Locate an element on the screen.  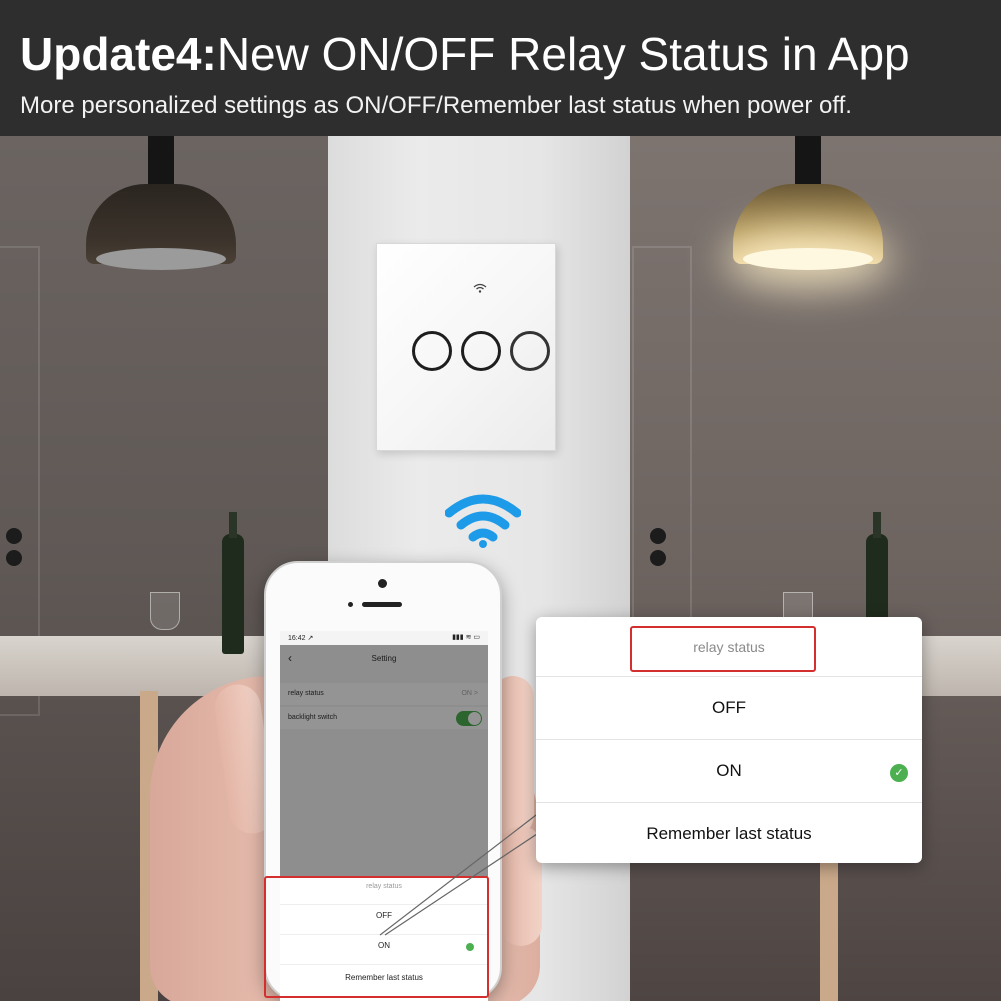
wall-switch is located at coordinates (466, 347).